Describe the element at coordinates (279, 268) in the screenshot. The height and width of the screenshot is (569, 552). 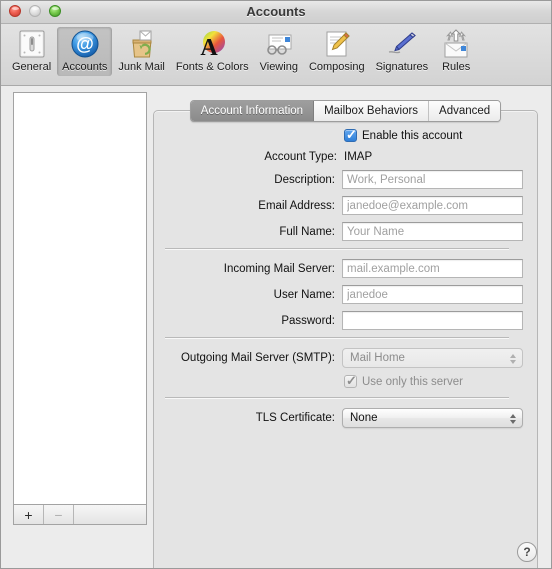
I see `incoming-mail-server-label: Incoming Mail Server:` at that location.